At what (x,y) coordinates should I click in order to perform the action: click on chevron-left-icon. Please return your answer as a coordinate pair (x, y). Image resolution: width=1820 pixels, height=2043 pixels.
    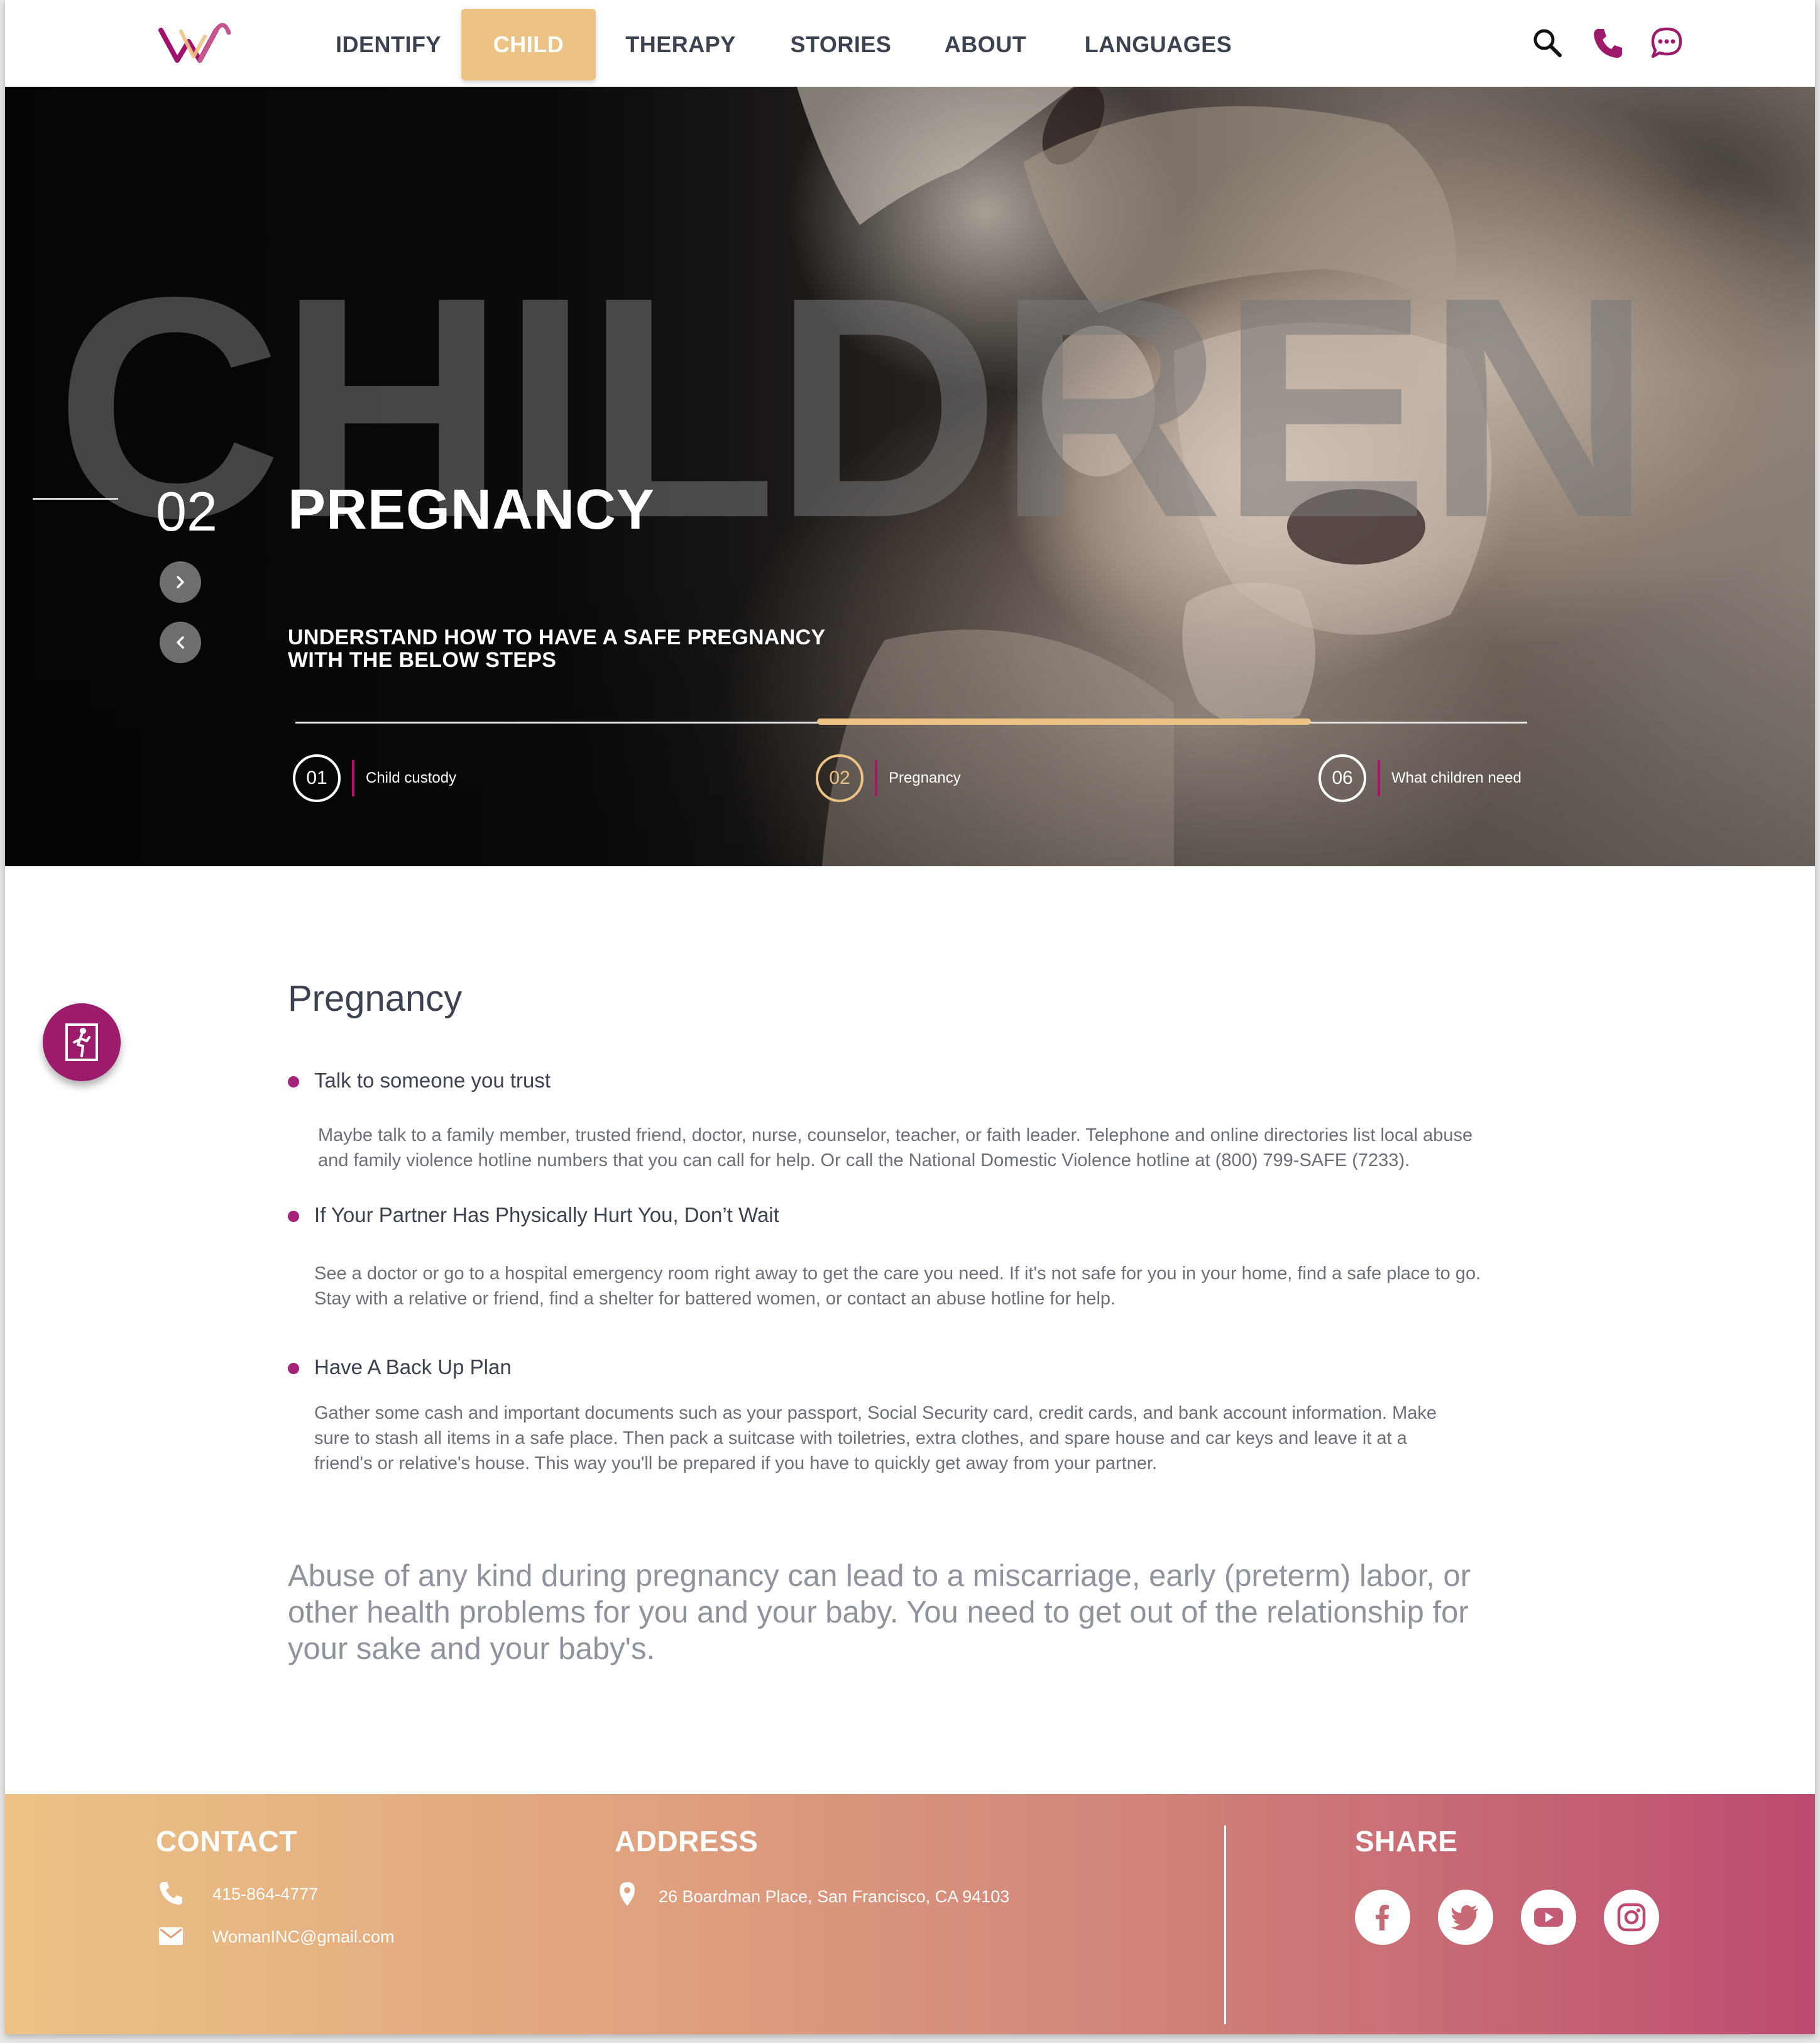
    Looking at the image, I should click on (180, 642).